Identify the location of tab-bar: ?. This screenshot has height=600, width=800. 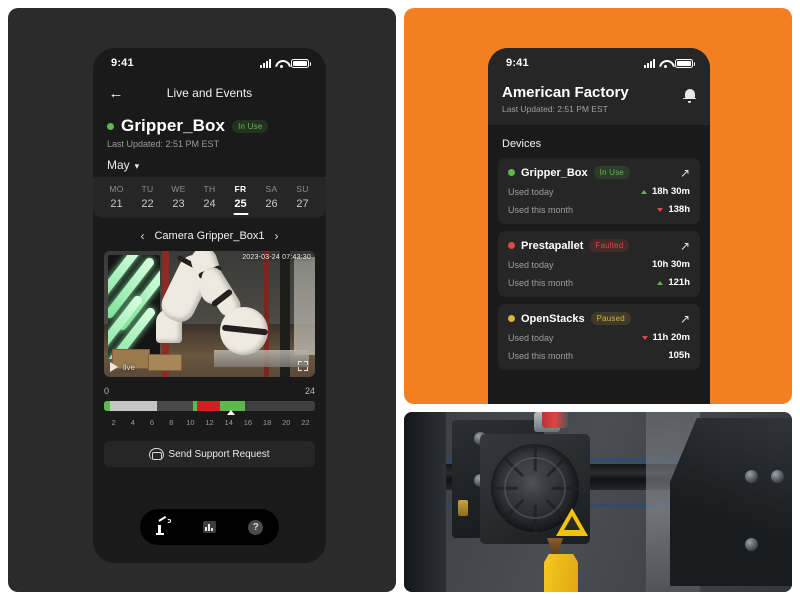
(209, 527).